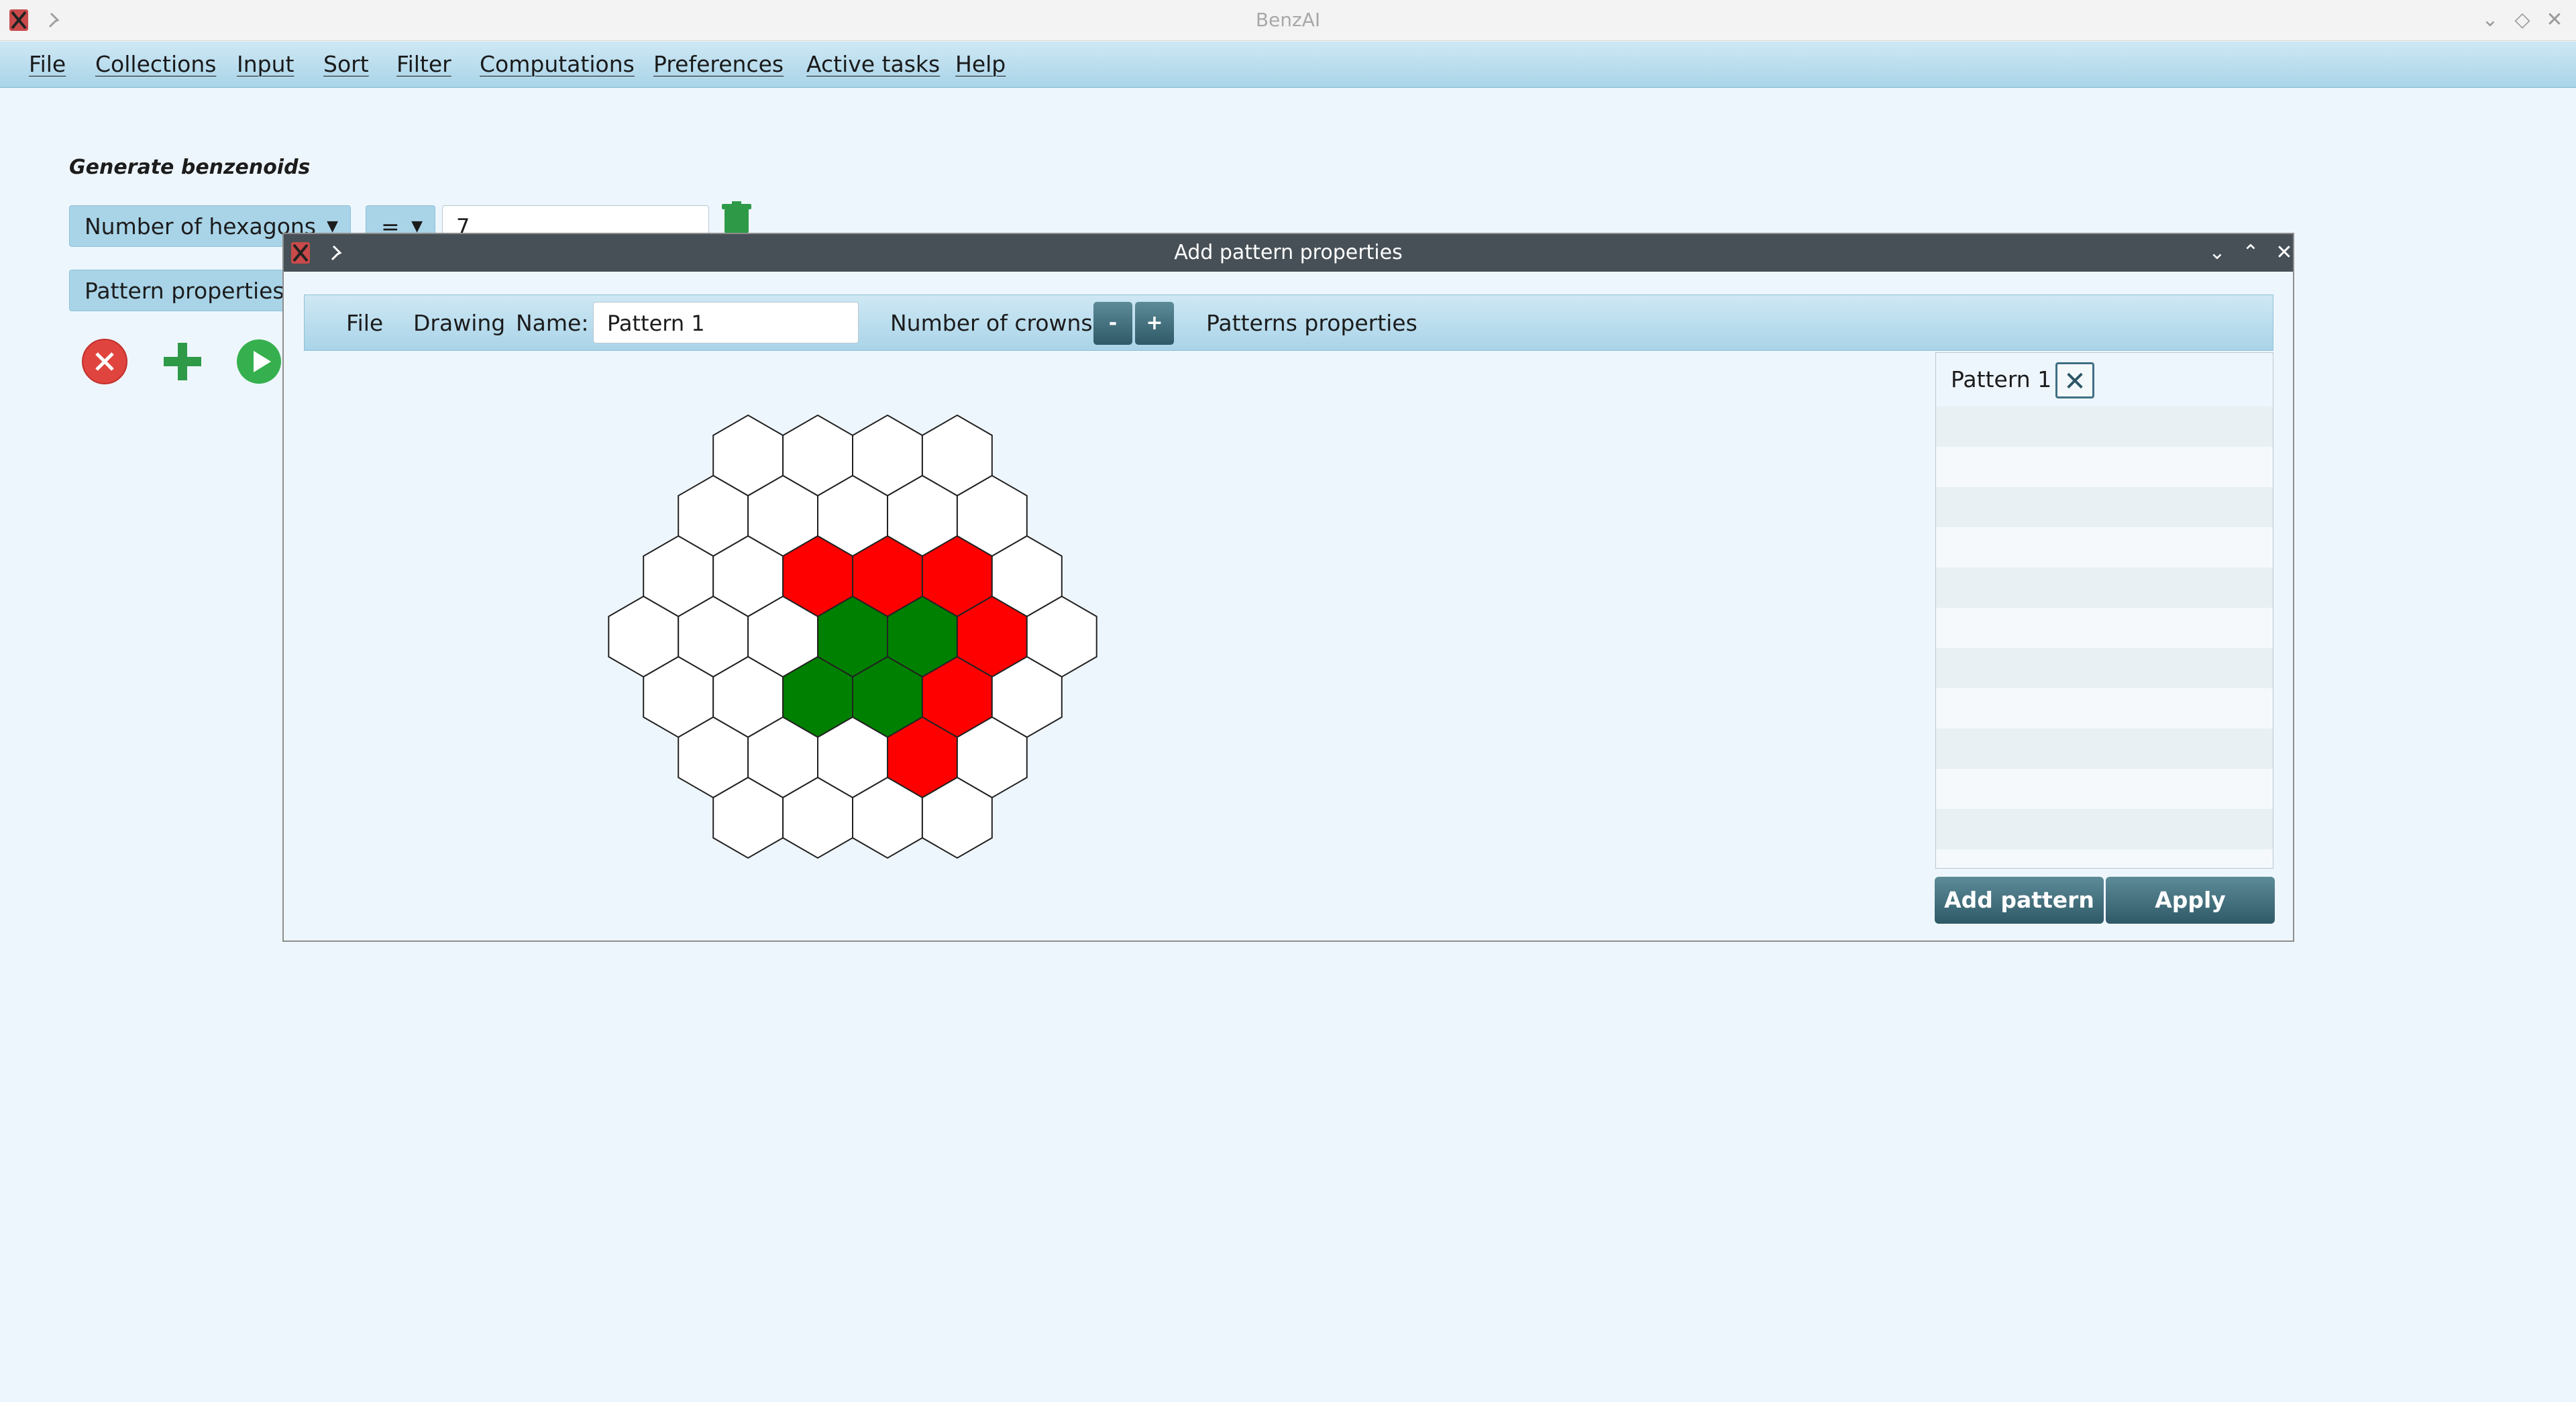 The height and width of the screenshot is (1402, 2576). Describe the element at coordinates (726, 323) in the screenshot. I see `name-field: Pattern 1` at that location.